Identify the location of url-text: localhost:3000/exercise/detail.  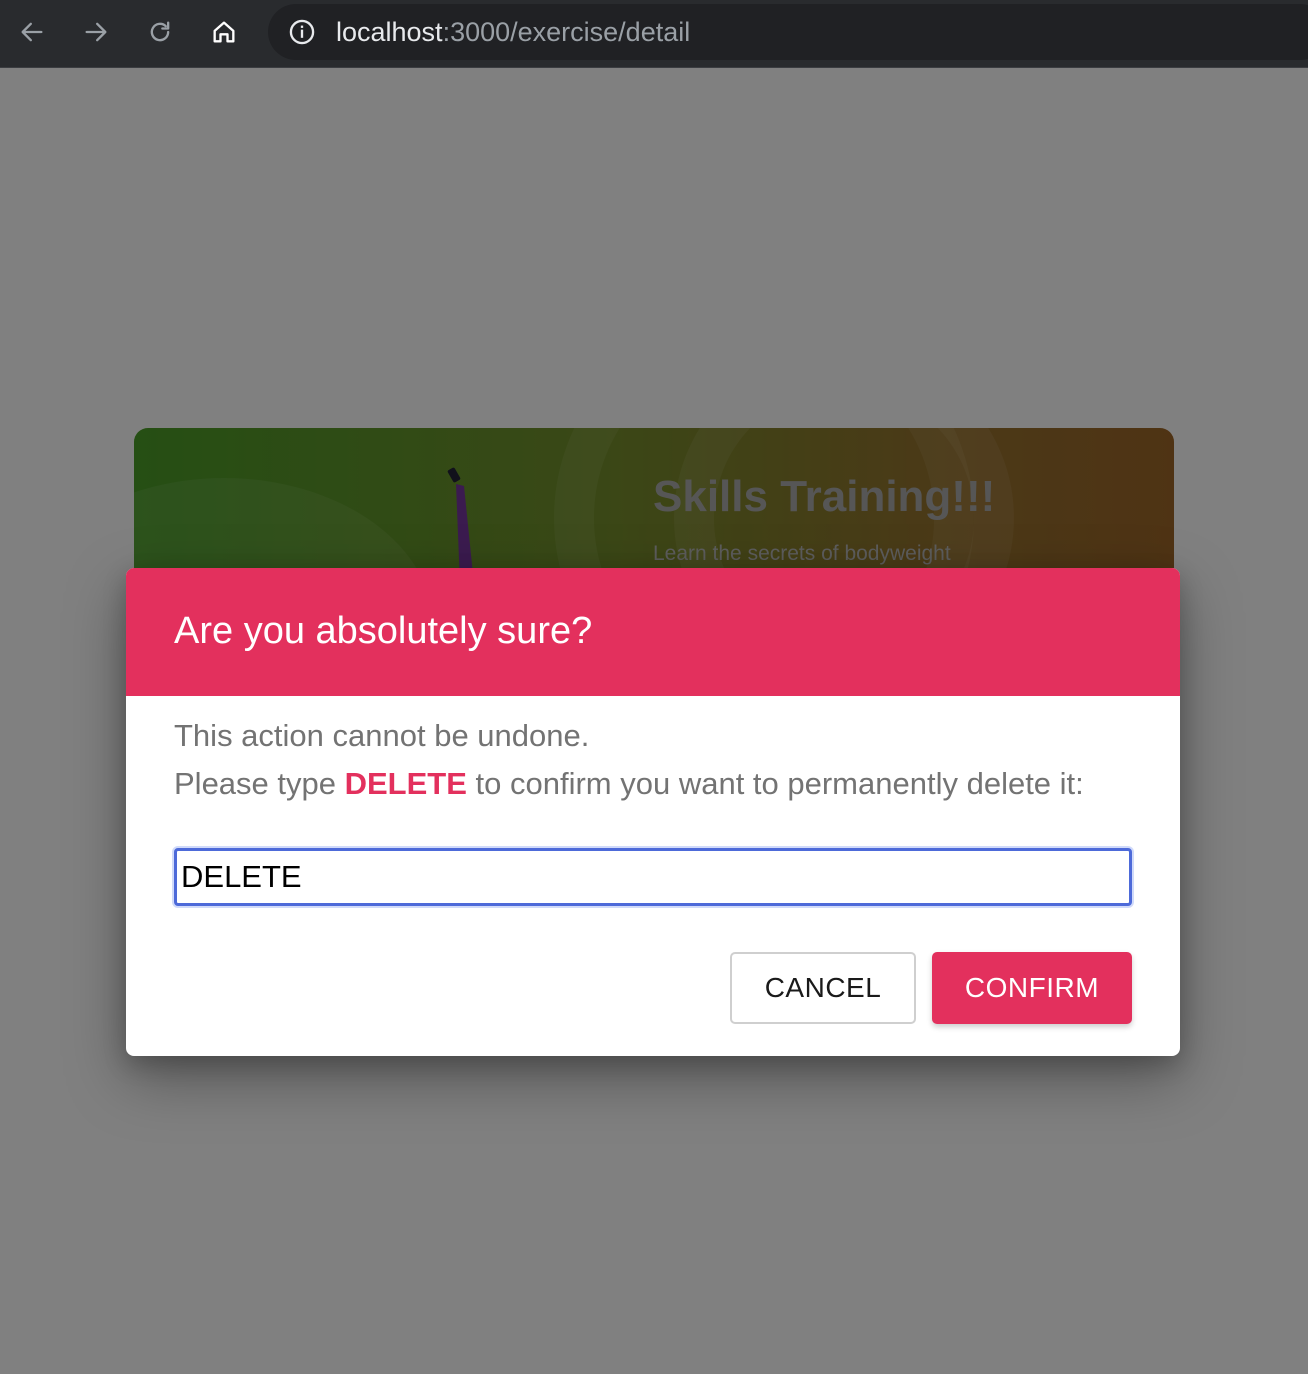
(513, 32).